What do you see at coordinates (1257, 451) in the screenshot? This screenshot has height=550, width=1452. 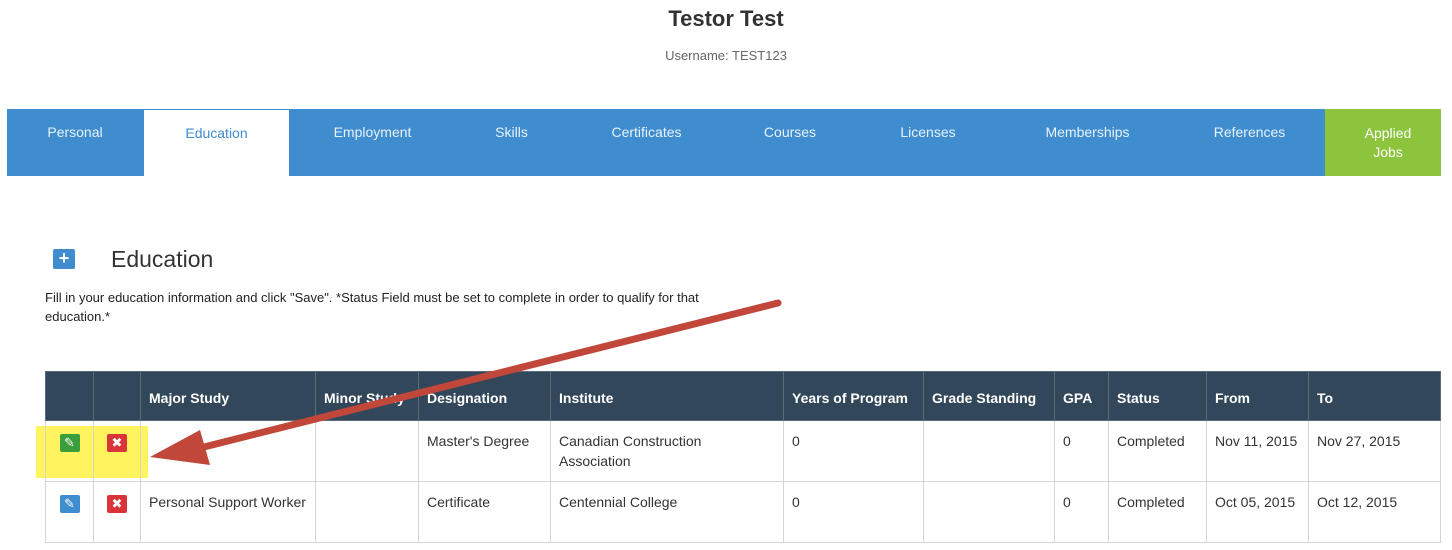 I see `cell-from: Nov 11, 2015` at bounding box center [1257, 451].